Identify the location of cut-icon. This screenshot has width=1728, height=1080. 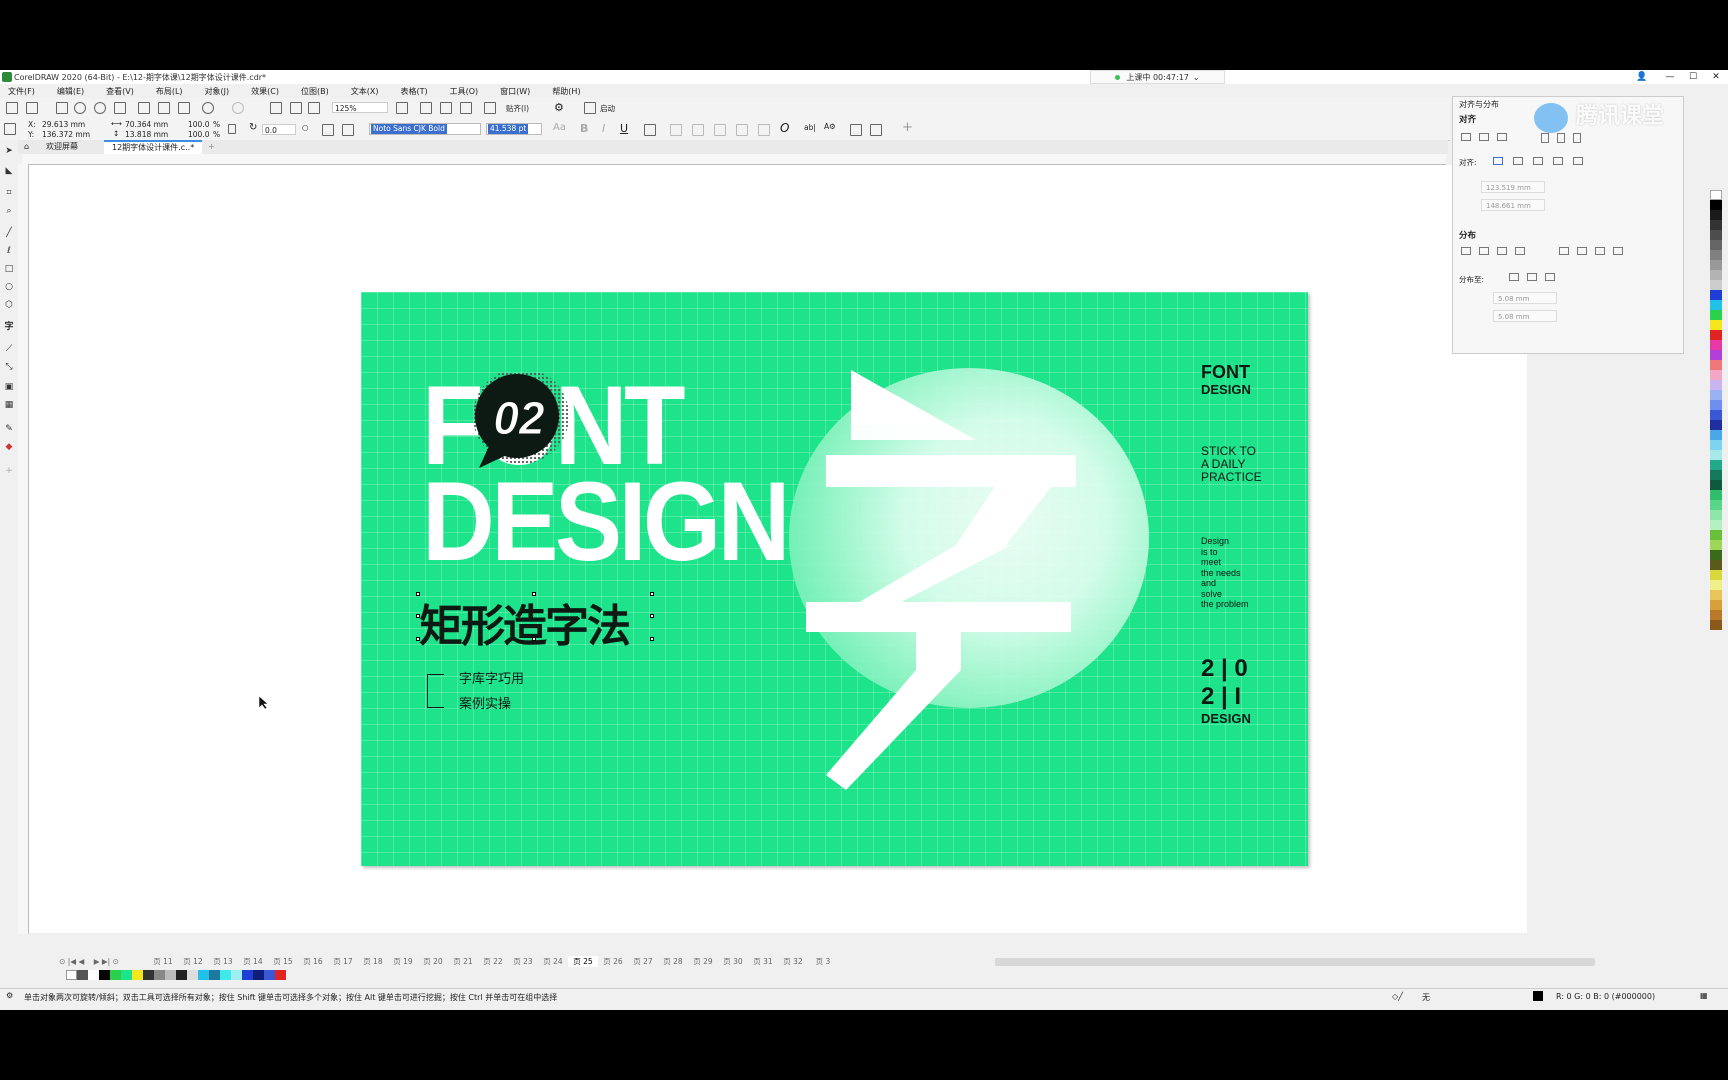
(144, 108).